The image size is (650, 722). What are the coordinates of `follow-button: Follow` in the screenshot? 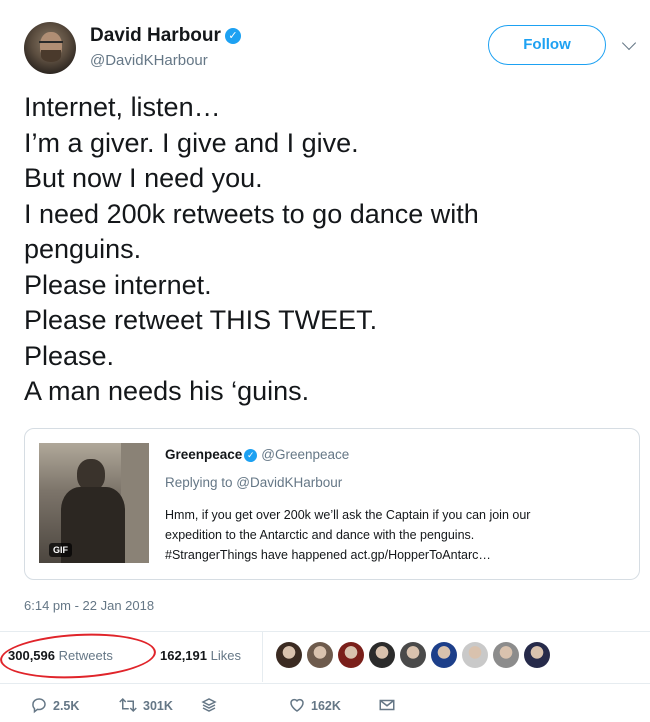 It's located at (547, 45).